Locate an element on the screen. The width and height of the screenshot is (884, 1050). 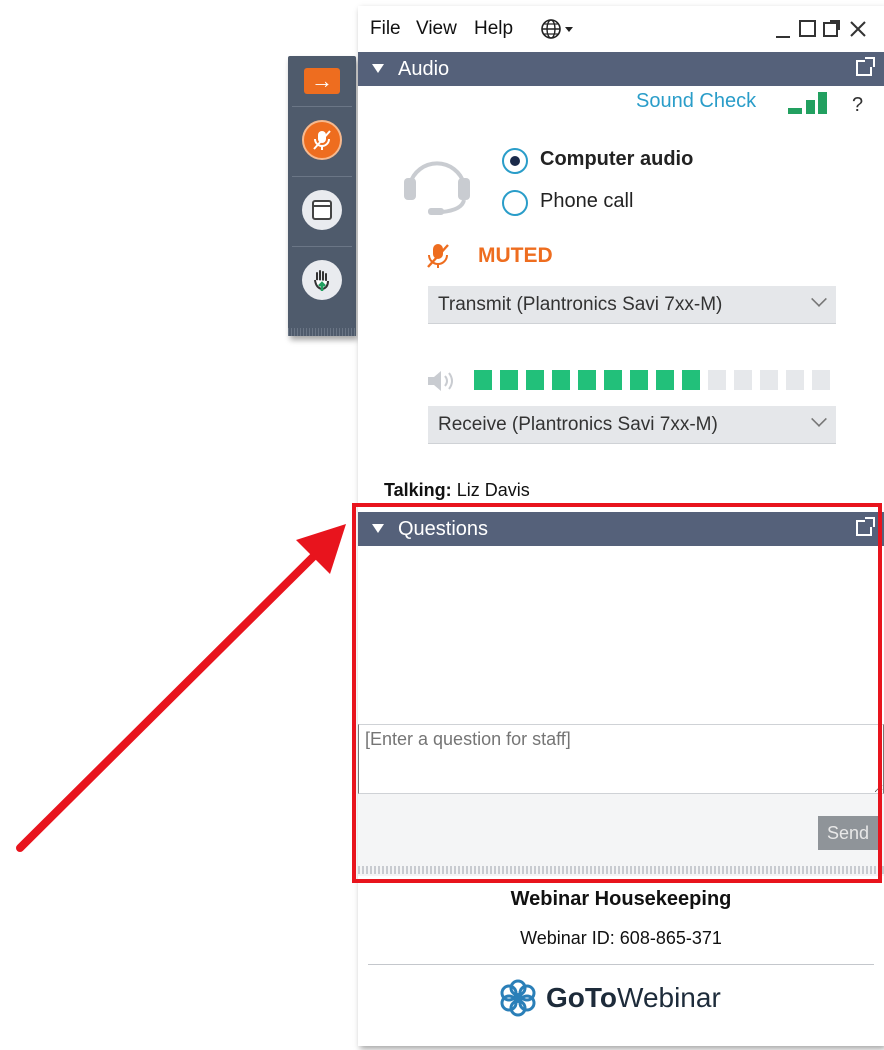
maximize-icon is located at coordinates (807, 28).